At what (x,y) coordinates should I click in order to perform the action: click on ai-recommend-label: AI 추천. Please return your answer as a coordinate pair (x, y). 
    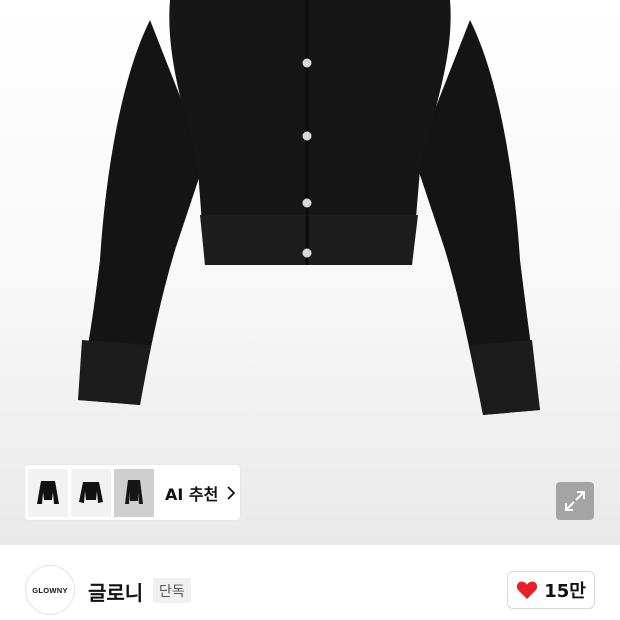
    Looking at the image, I should click on (191, 493).